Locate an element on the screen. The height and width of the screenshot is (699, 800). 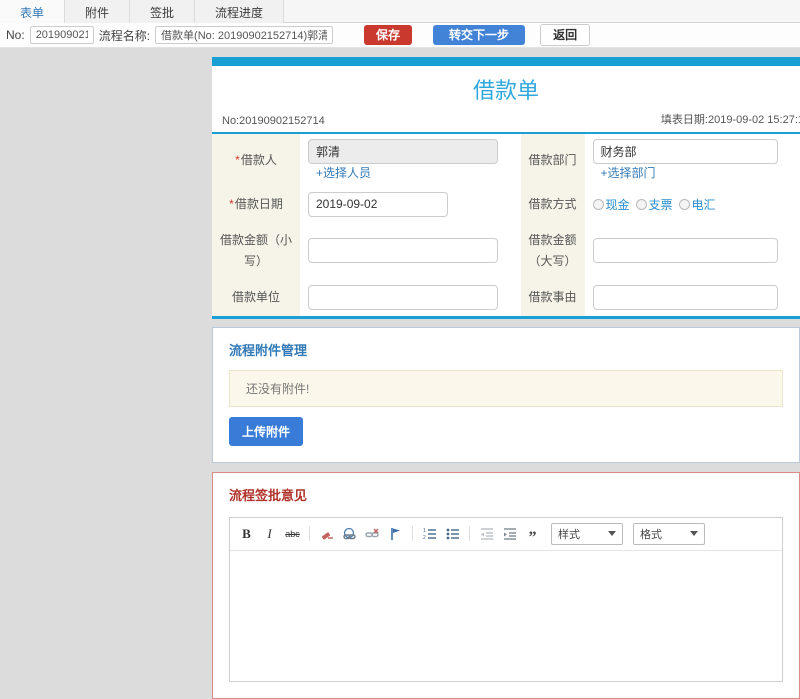
anchor-flag-icon is located at coordinates (395, 534).